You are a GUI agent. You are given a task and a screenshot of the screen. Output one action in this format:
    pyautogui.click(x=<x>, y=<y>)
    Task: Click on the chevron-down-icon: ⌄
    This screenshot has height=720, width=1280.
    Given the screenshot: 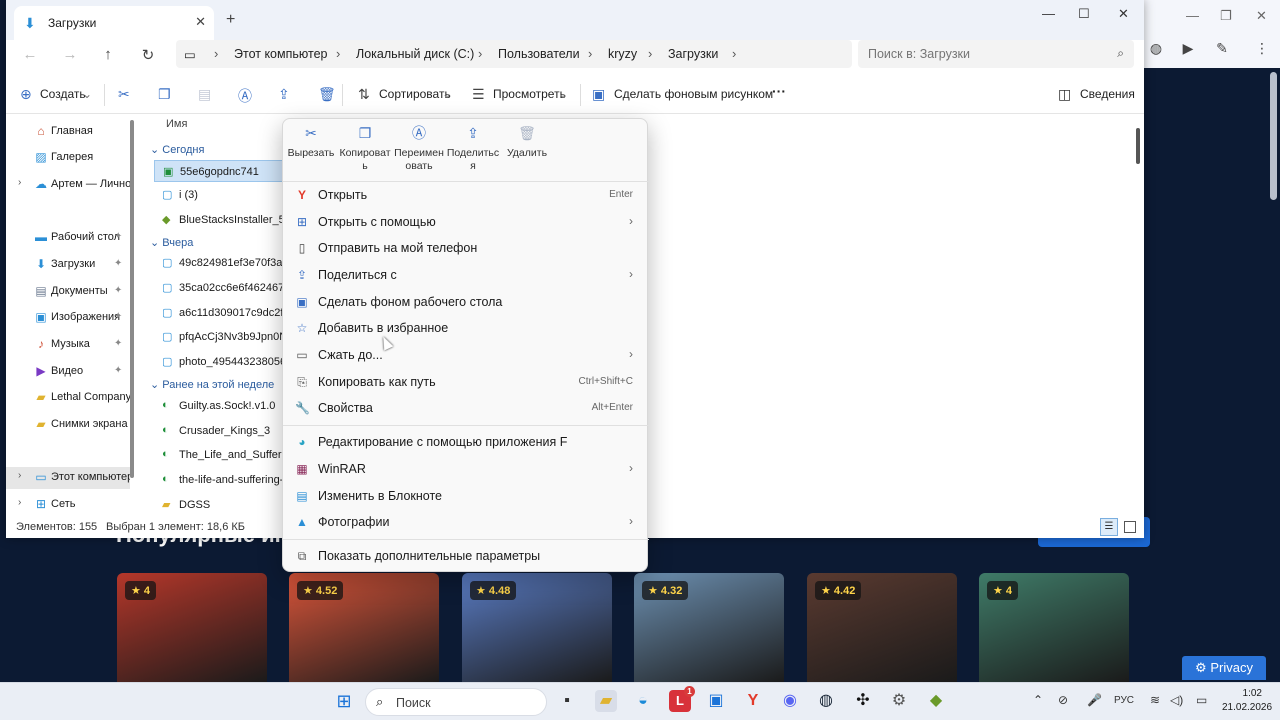 What is the action you would take?
    pyautogui.click(x=447, y=94)
    